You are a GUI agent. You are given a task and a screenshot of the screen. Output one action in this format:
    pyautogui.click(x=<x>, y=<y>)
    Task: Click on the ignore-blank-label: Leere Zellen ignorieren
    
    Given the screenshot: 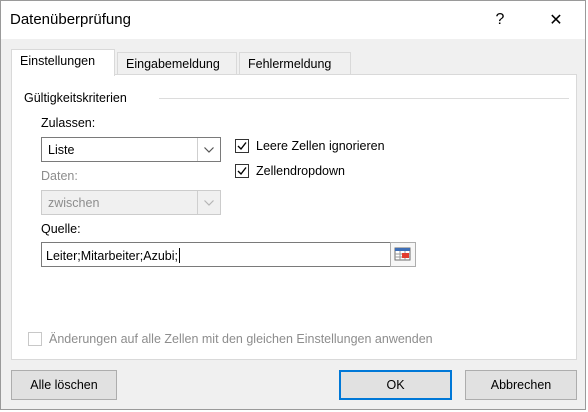 What is the action you would take?
    pyautogui.click(x=320, y=146)
    